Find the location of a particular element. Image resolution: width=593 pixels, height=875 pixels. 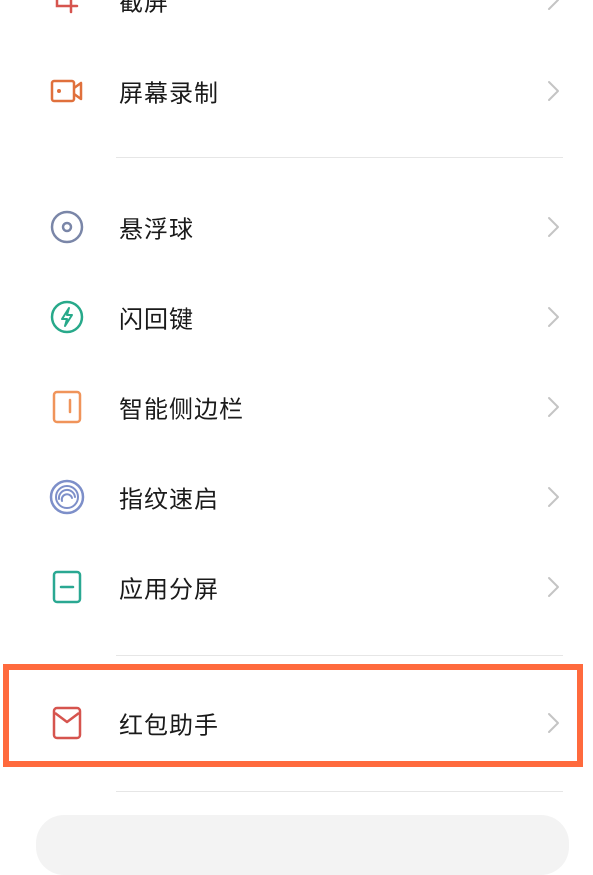

settings-row-label: 截屏 is located at coordinates (144, 8).